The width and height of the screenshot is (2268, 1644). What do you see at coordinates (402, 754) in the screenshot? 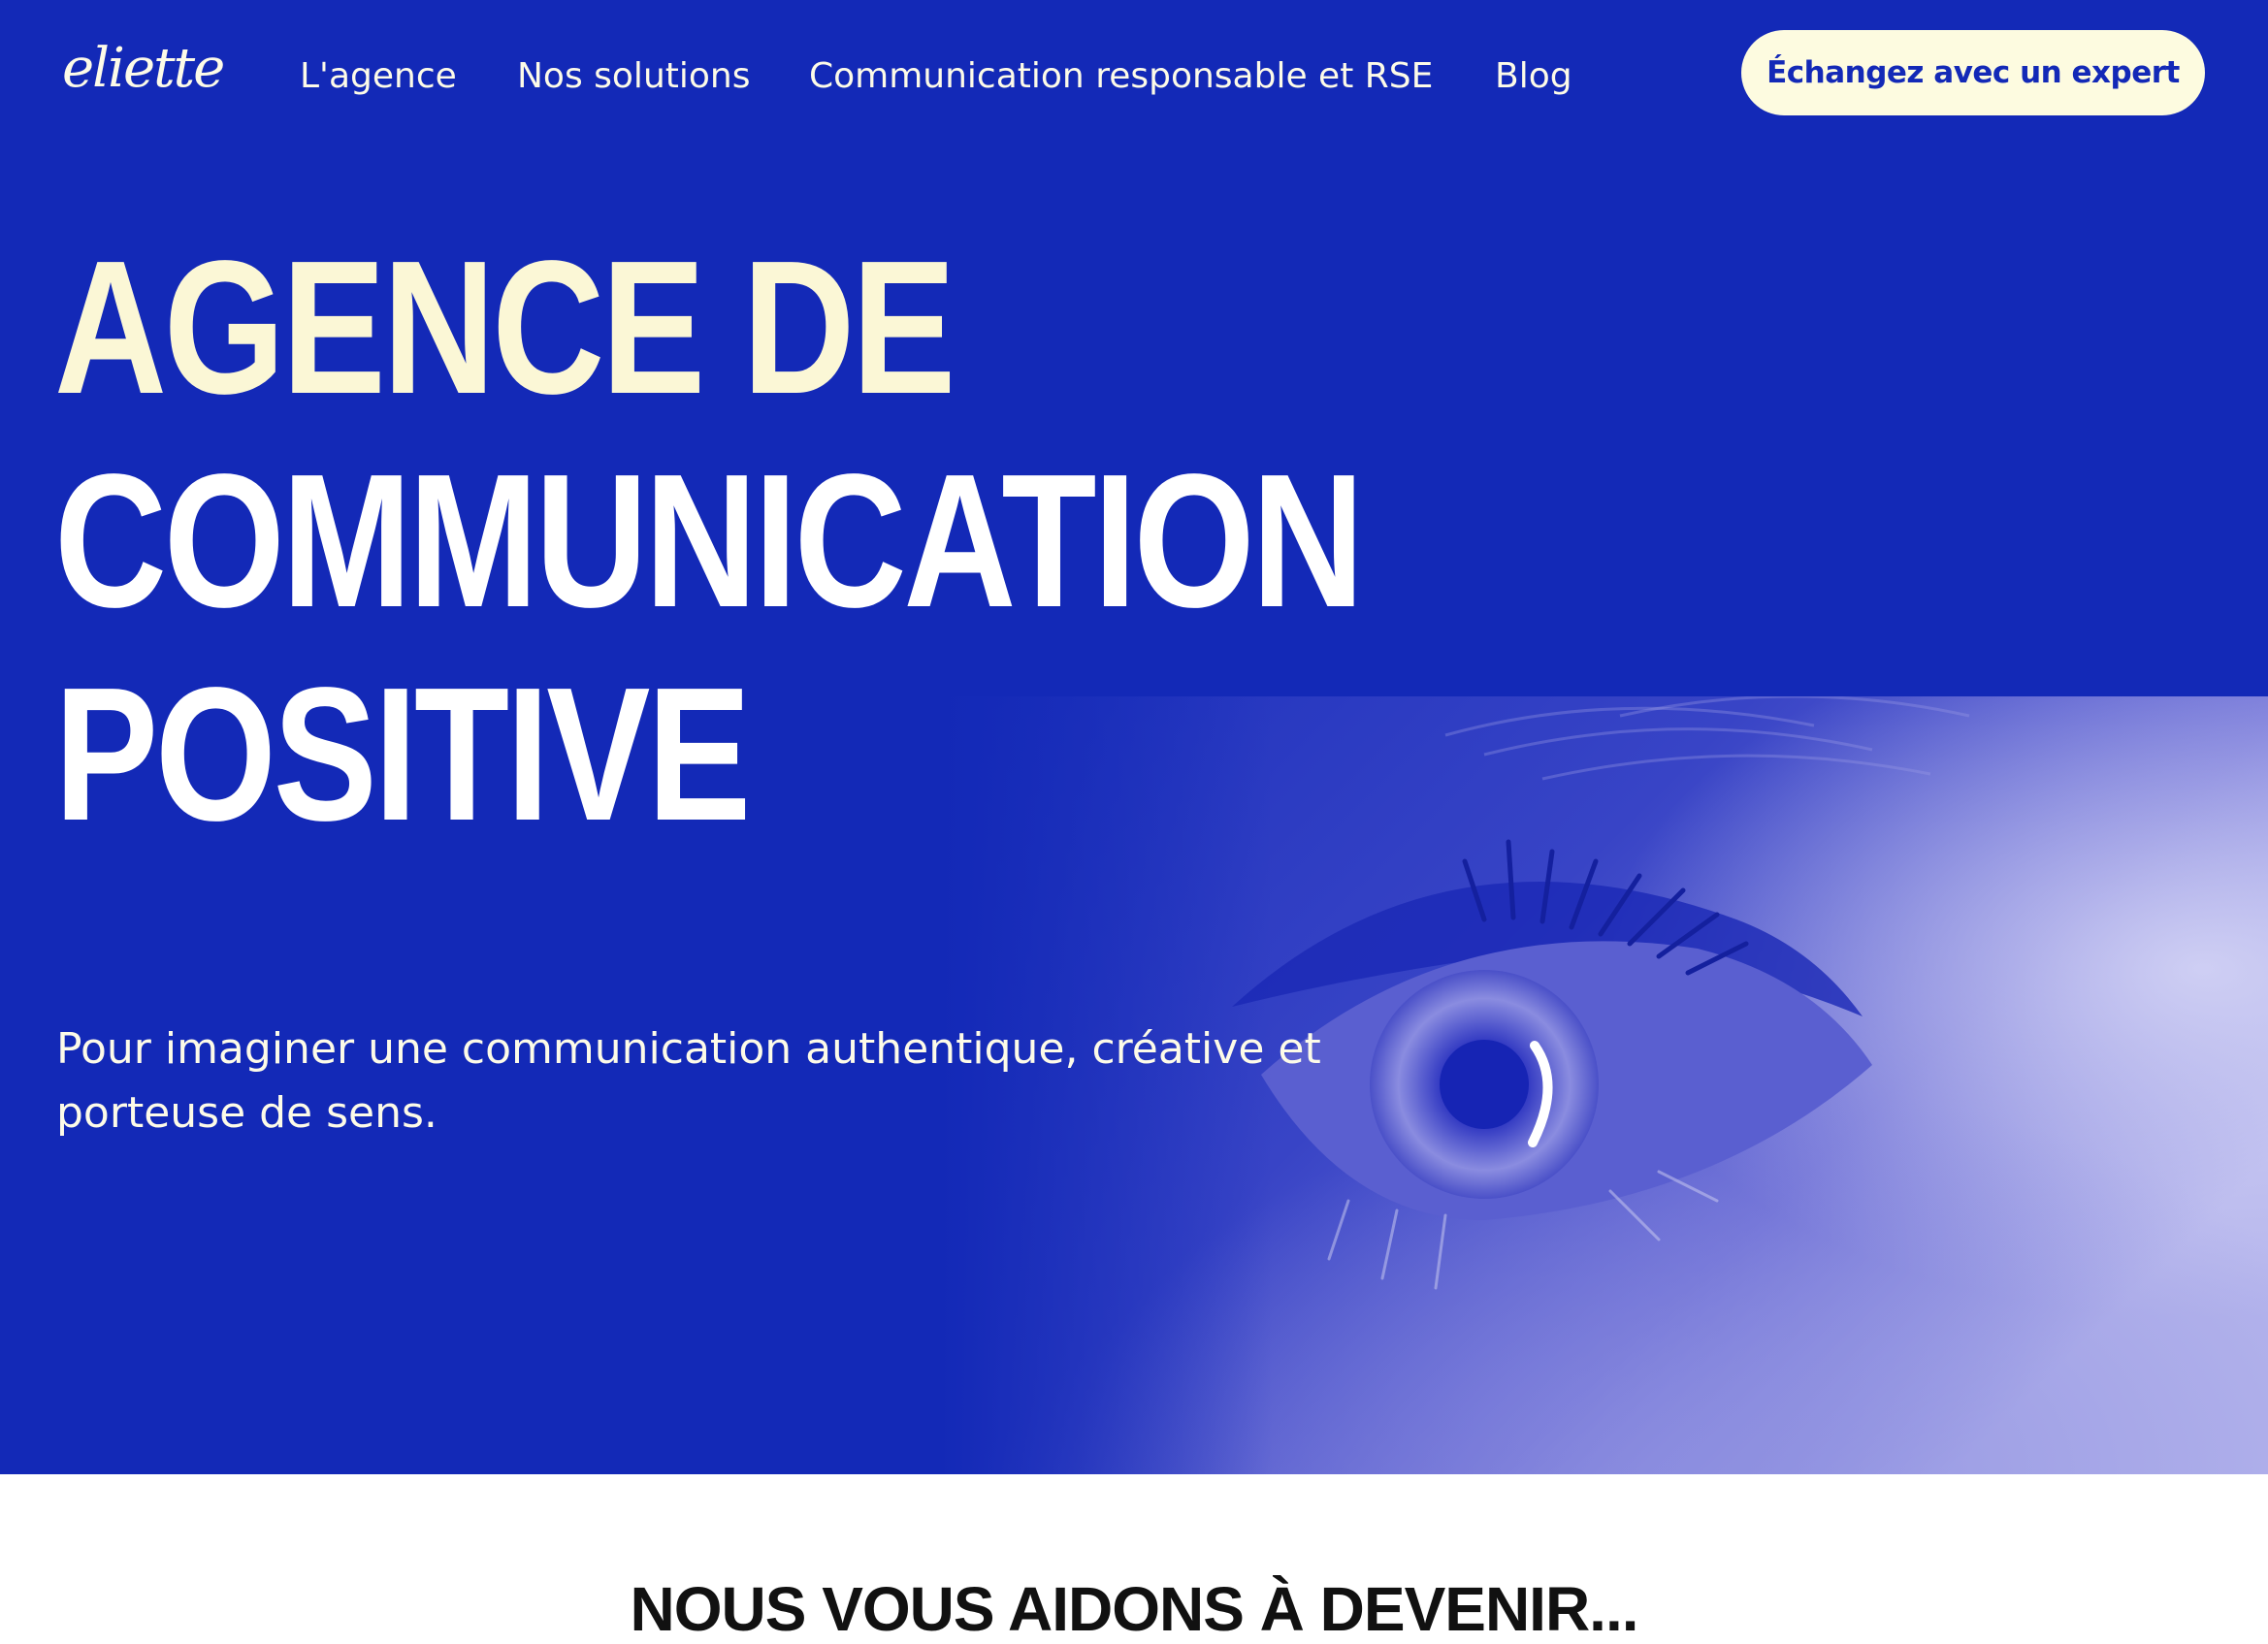
I see `headline-line-3: POSITIVE` at bounding box center [402, 754].